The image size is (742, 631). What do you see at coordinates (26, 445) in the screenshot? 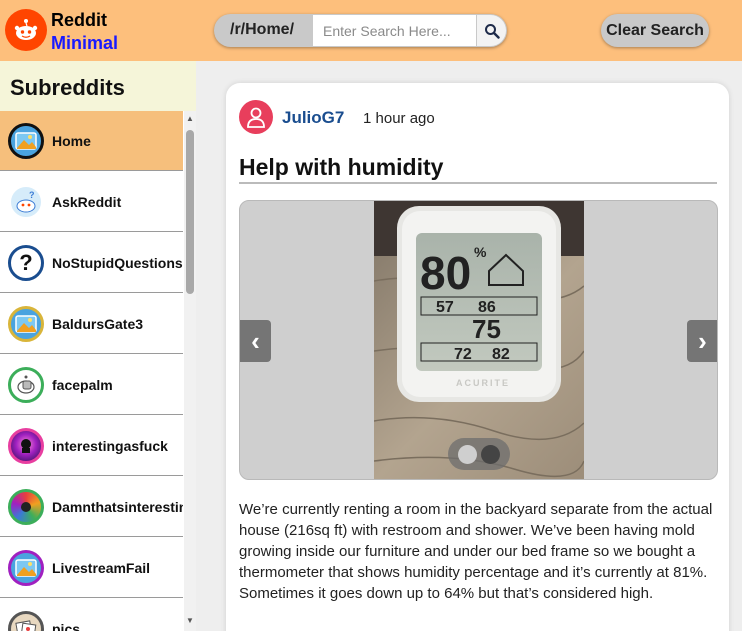
I see `interestingasfuck-icon` at bounding box center [26, 445].